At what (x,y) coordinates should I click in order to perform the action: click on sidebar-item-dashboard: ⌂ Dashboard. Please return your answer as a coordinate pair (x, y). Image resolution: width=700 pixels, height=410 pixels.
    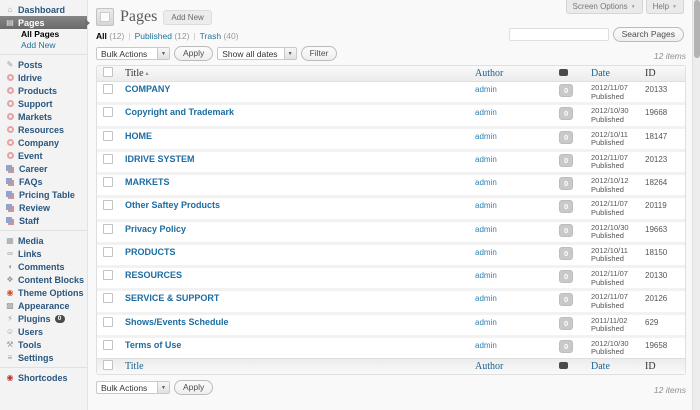
    Looking at the image, I should click on (43, 9).